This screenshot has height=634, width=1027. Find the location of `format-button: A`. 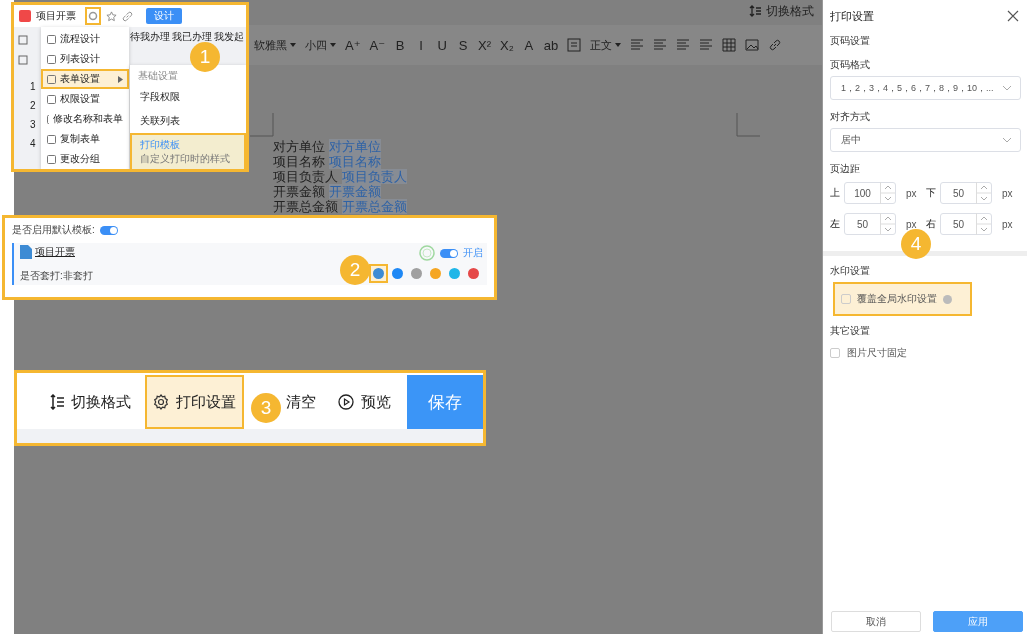

format-button: A is located at coordinates (528, 45).